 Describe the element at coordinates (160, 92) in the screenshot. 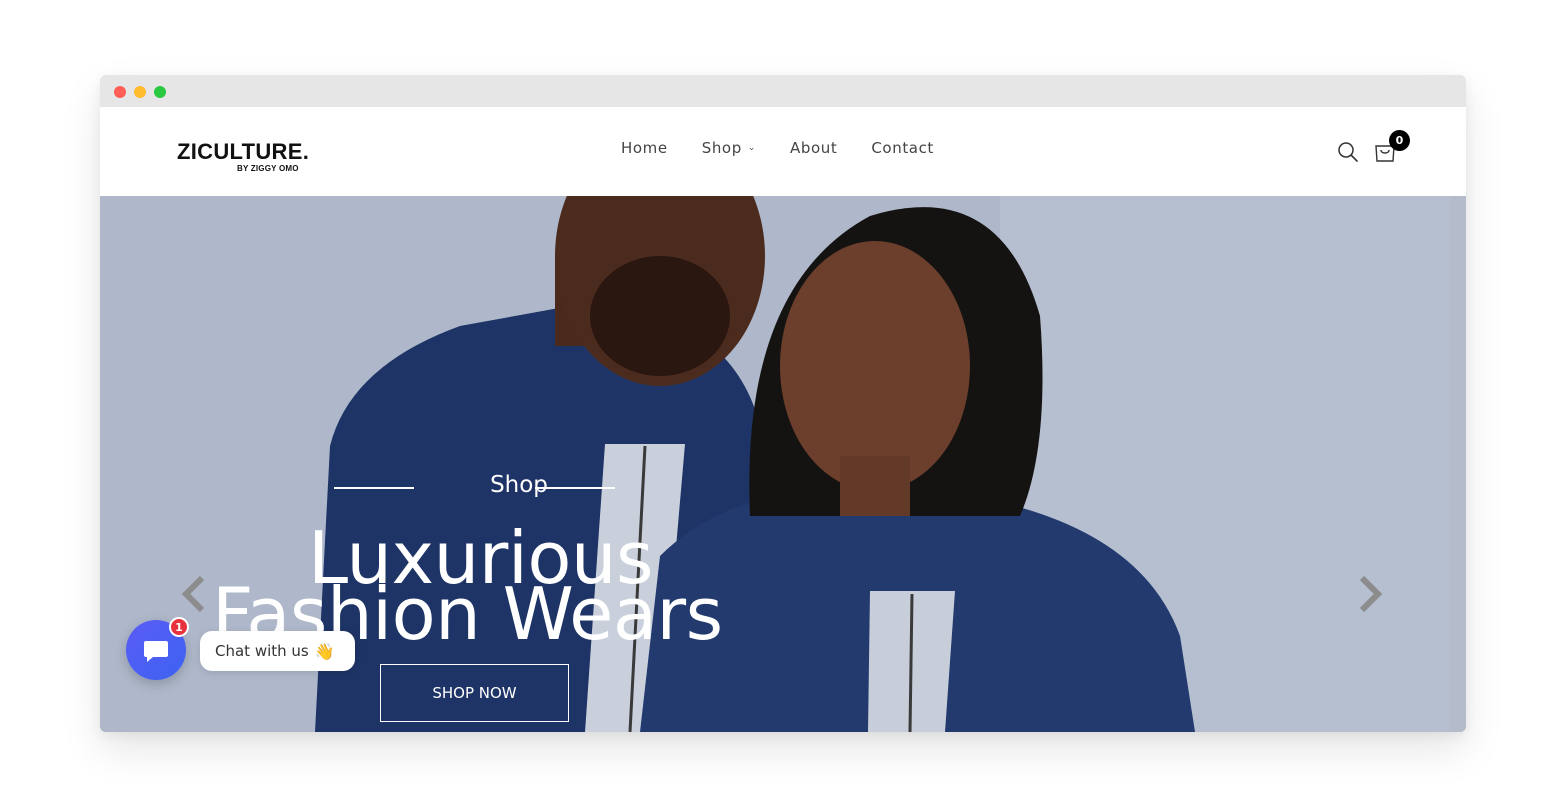

I see `maximize-window-button` at that location.